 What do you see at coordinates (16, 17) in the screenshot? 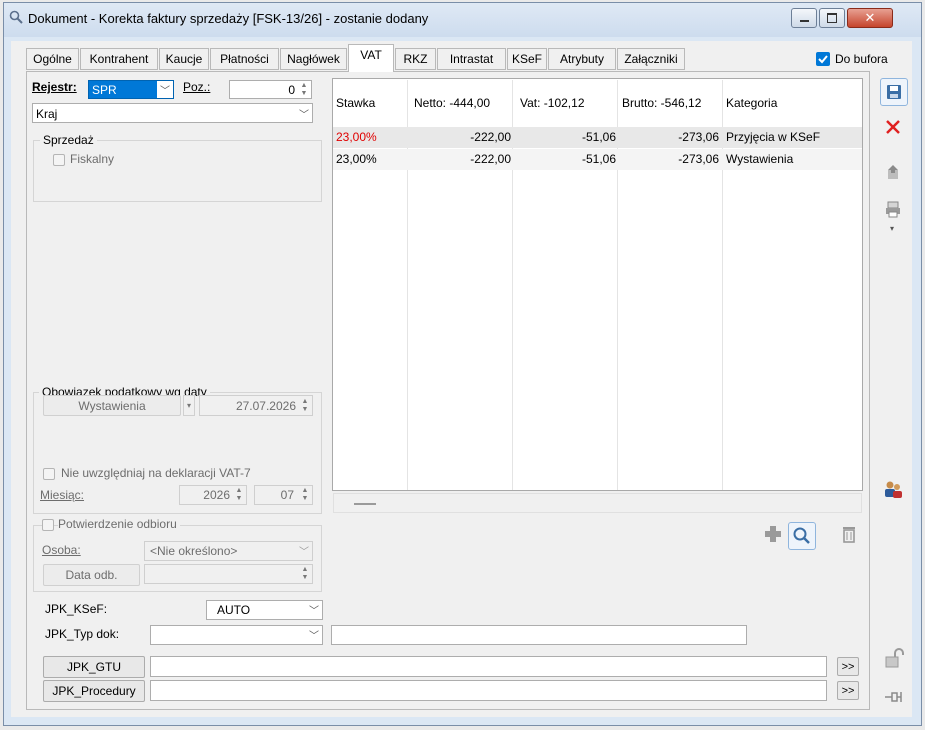
I see `magnifier-icon` at bounding box center [16, 17].